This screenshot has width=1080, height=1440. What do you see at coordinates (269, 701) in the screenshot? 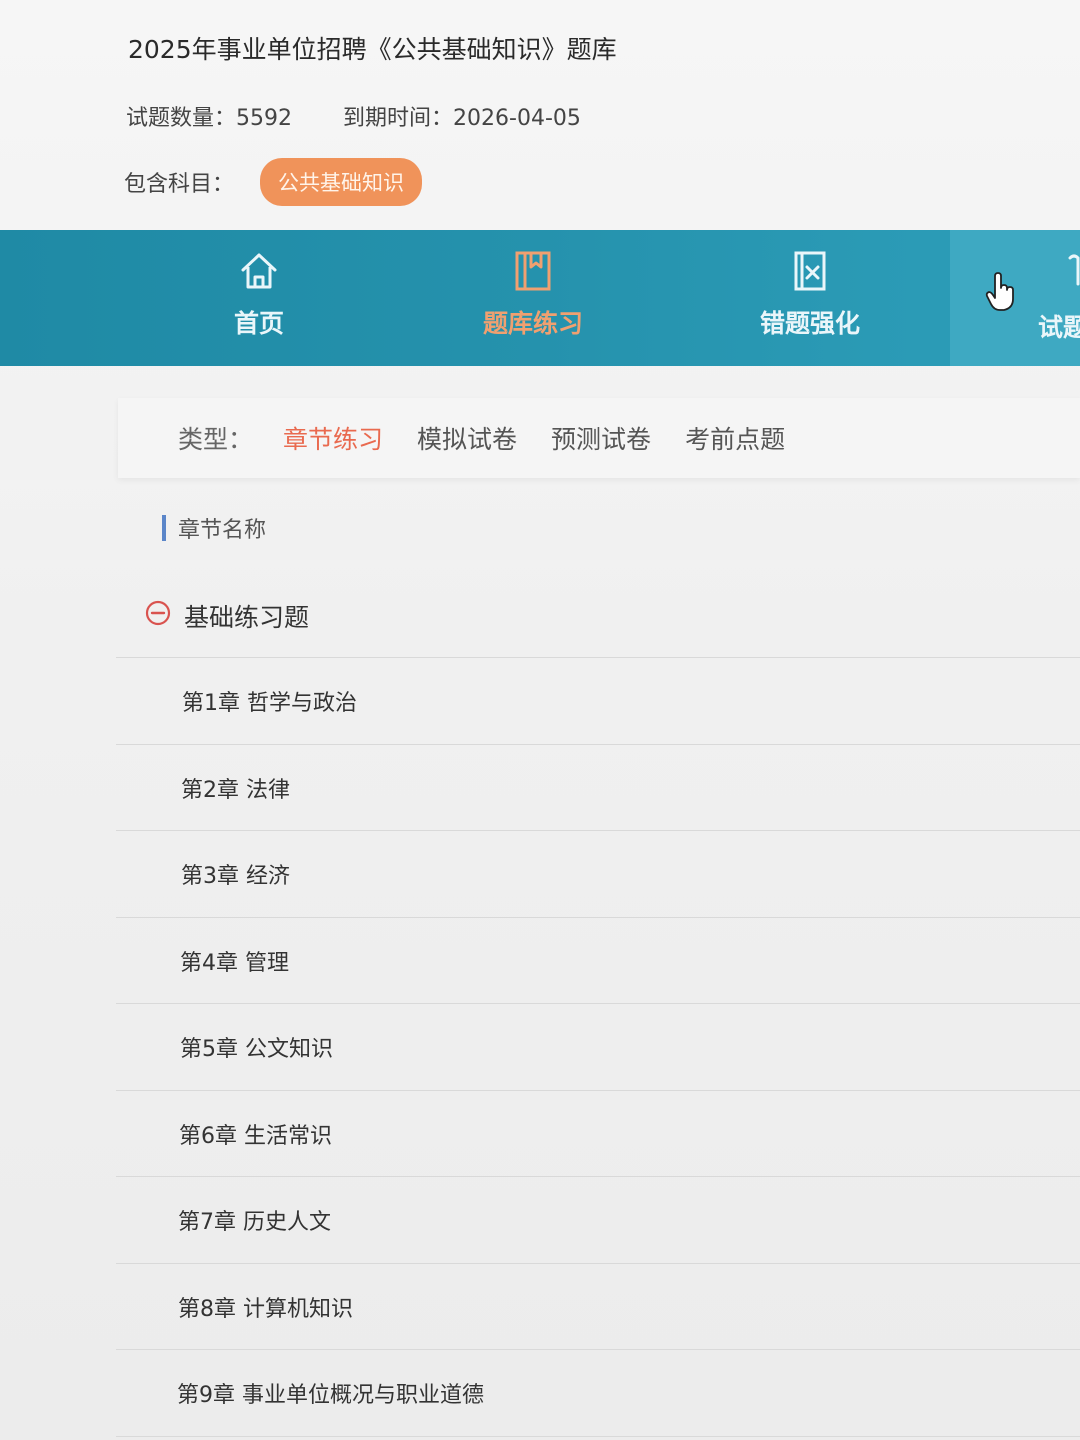
I see `chapter-item: 第1章 哲学与政治` at bounding box center [269, 701].